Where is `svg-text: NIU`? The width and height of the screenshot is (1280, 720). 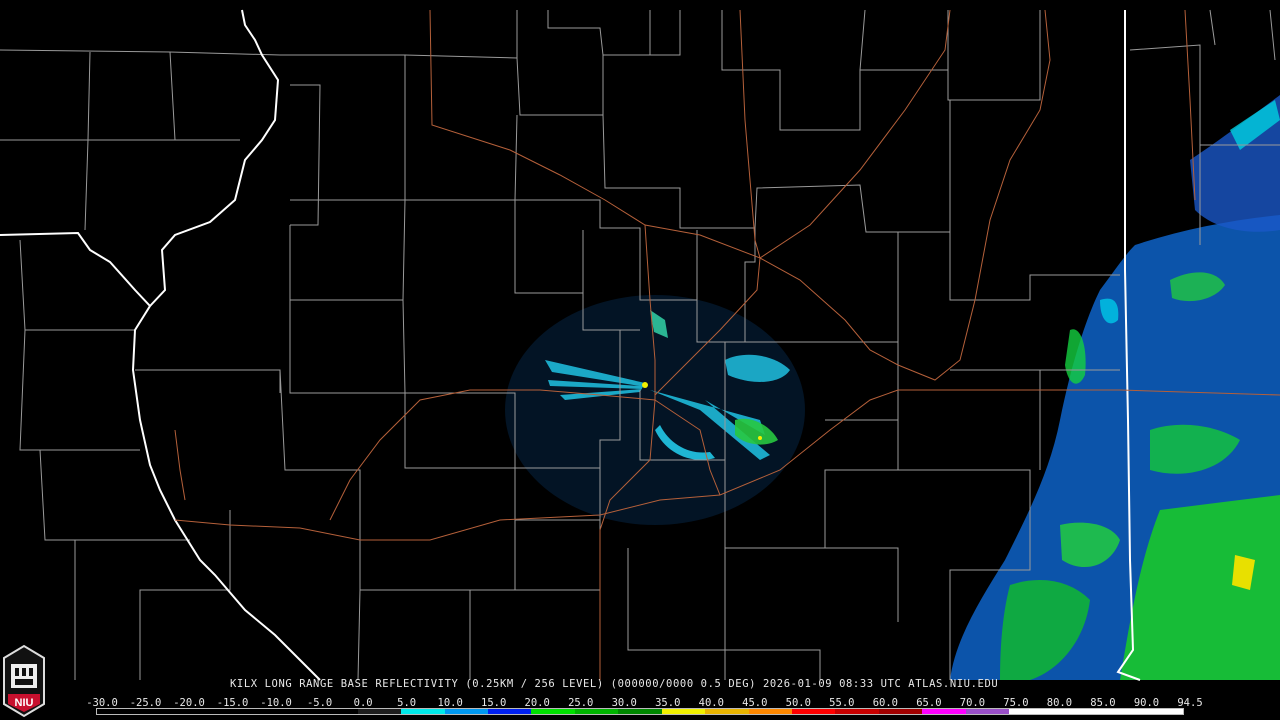
svg-text: NIU is located at coordinates (24, 703).